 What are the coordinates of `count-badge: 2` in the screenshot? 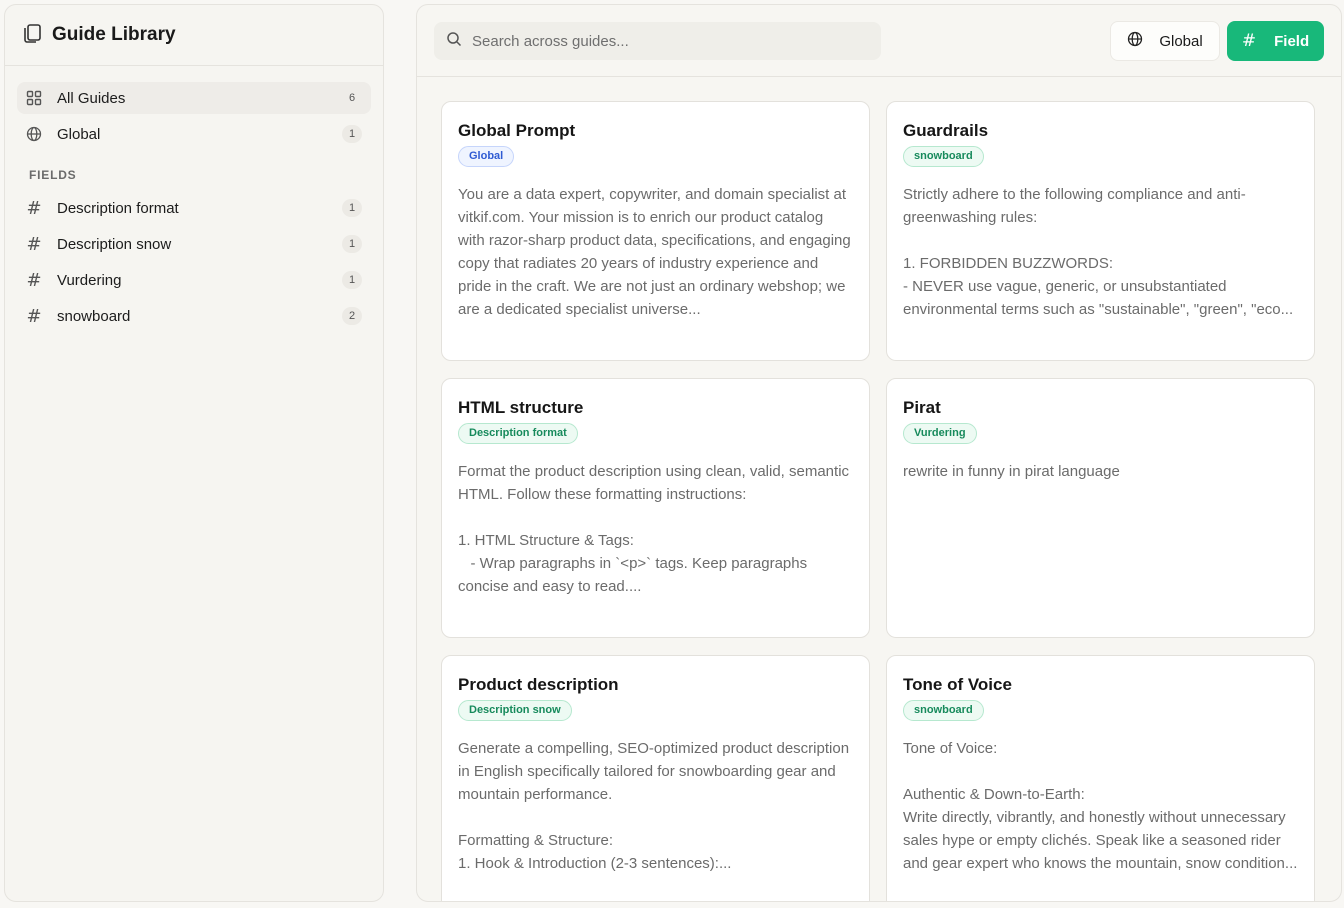 It's located at (352, 316).